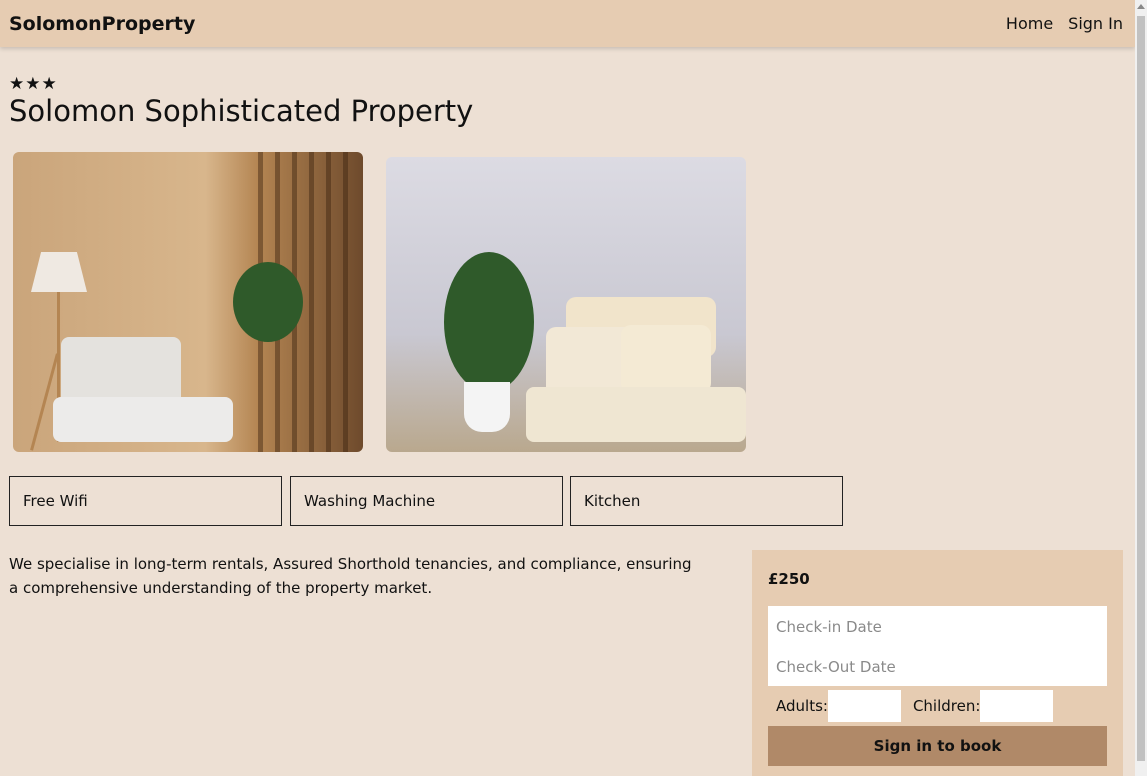 Image resolution: width=1147 pixels, height=776 pixels. I want to click on children-input, so click(1017, 706).